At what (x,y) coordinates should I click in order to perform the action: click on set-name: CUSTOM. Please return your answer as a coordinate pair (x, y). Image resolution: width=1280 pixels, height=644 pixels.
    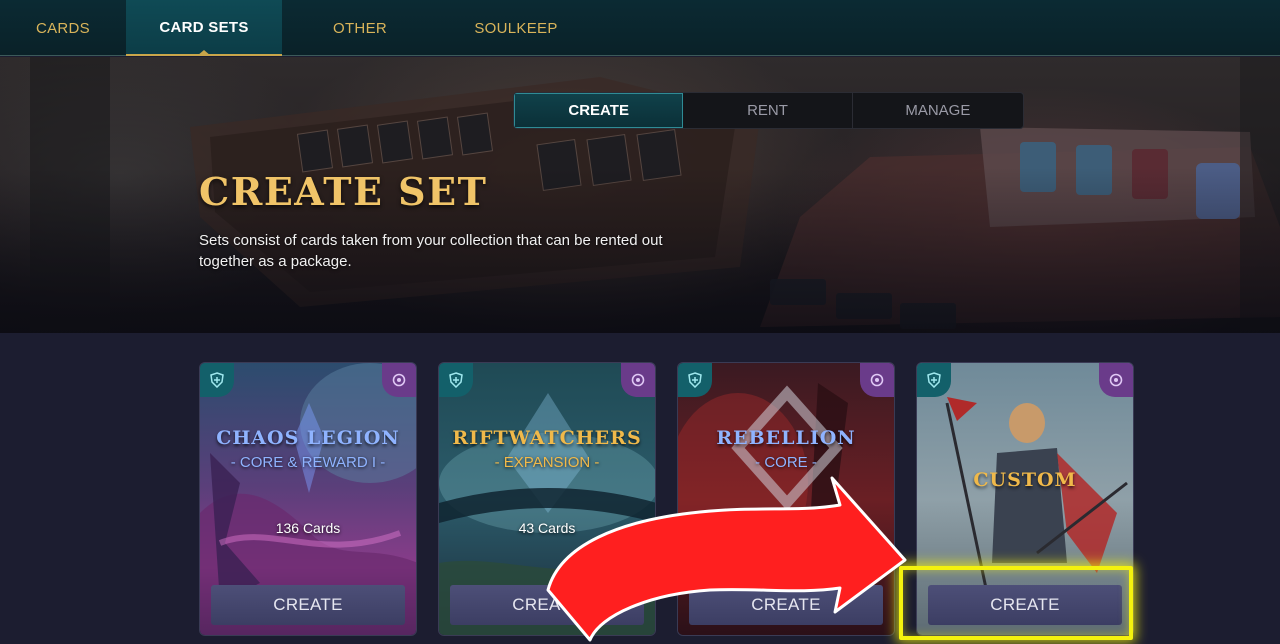
    Looking at the image, I should click on (1025, 480).